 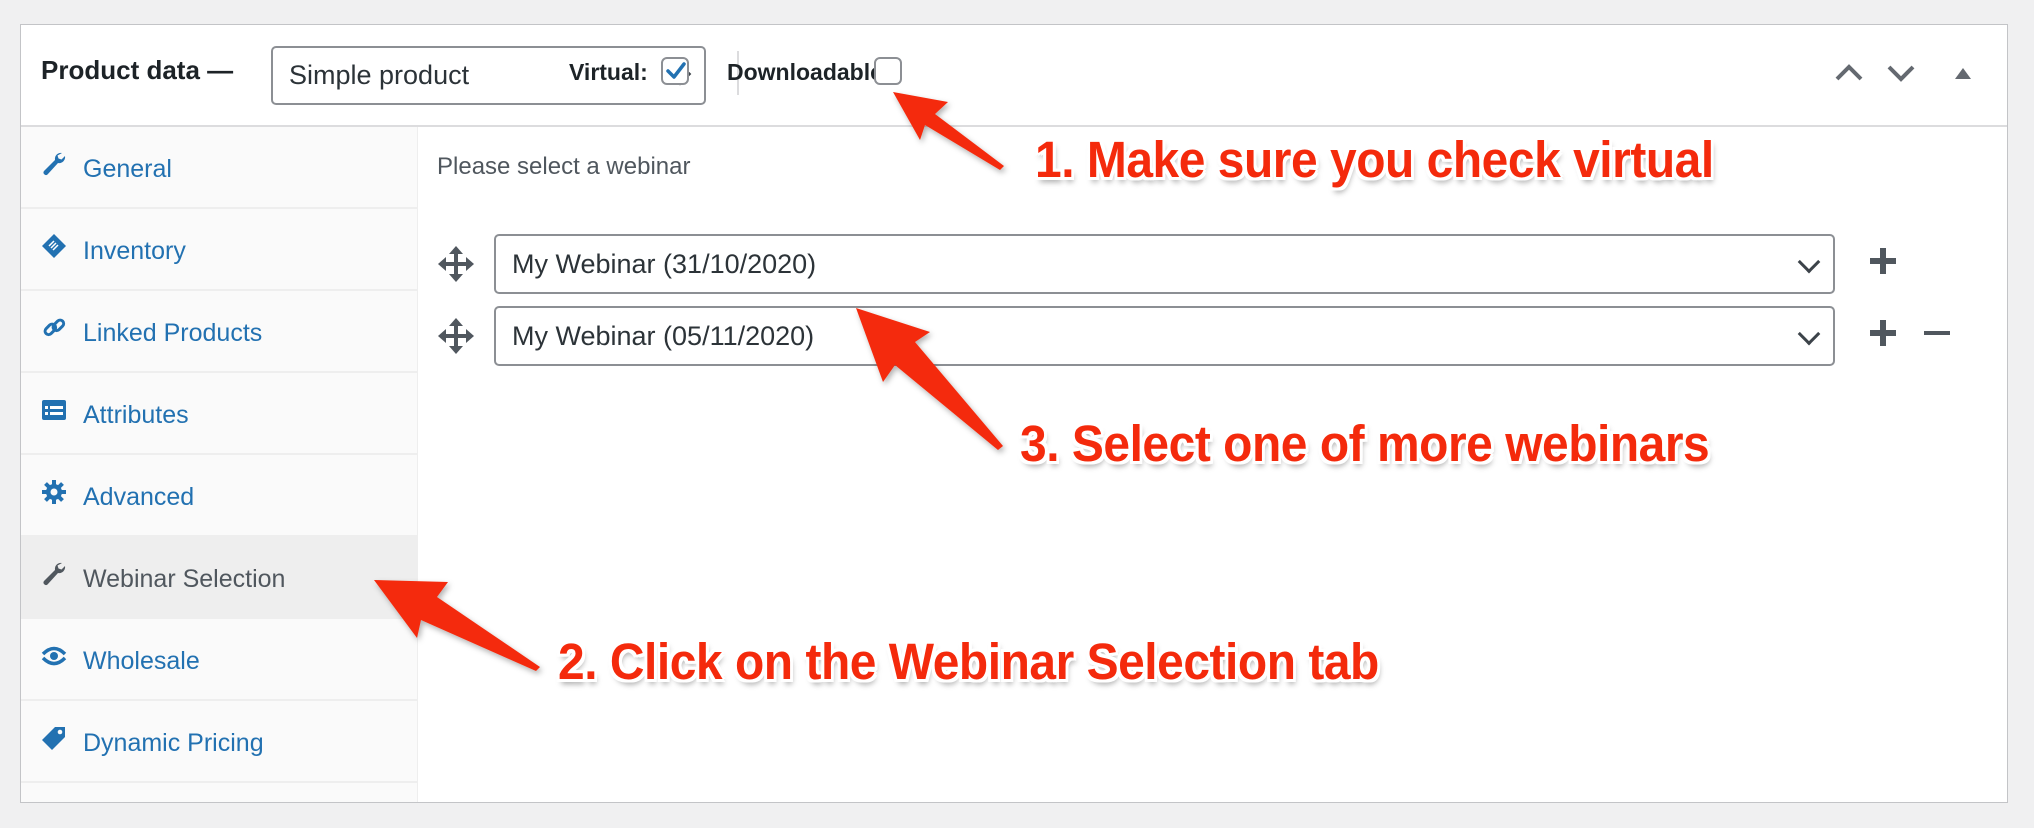 What do you see at coordinates (136, 415) in the screenshot?
I see `tab-label: Attributes` at bounding box center [136, 415].